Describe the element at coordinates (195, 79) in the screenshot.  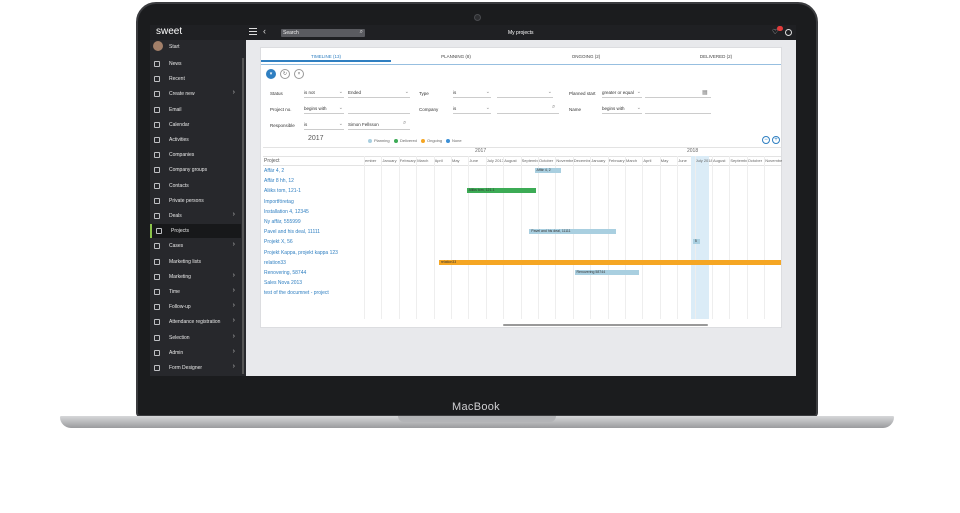
I see `sidebar-item-recent: Recent` at that location.